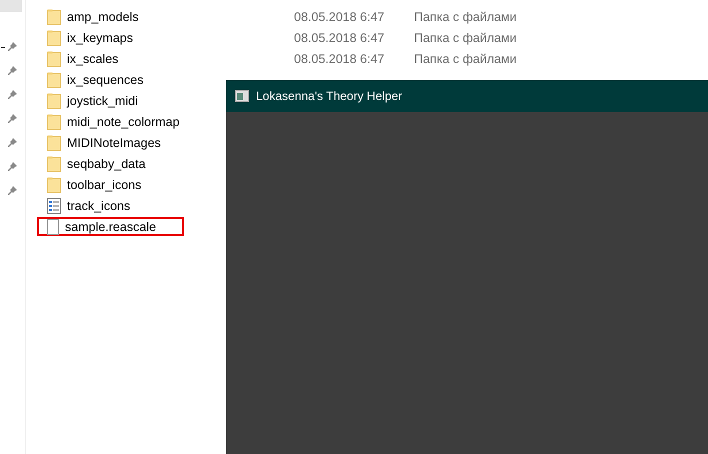 The width and height of the screenshot is (708, 454). I want to click on file-name-cell: ix_keymaps, so click(88, 37).